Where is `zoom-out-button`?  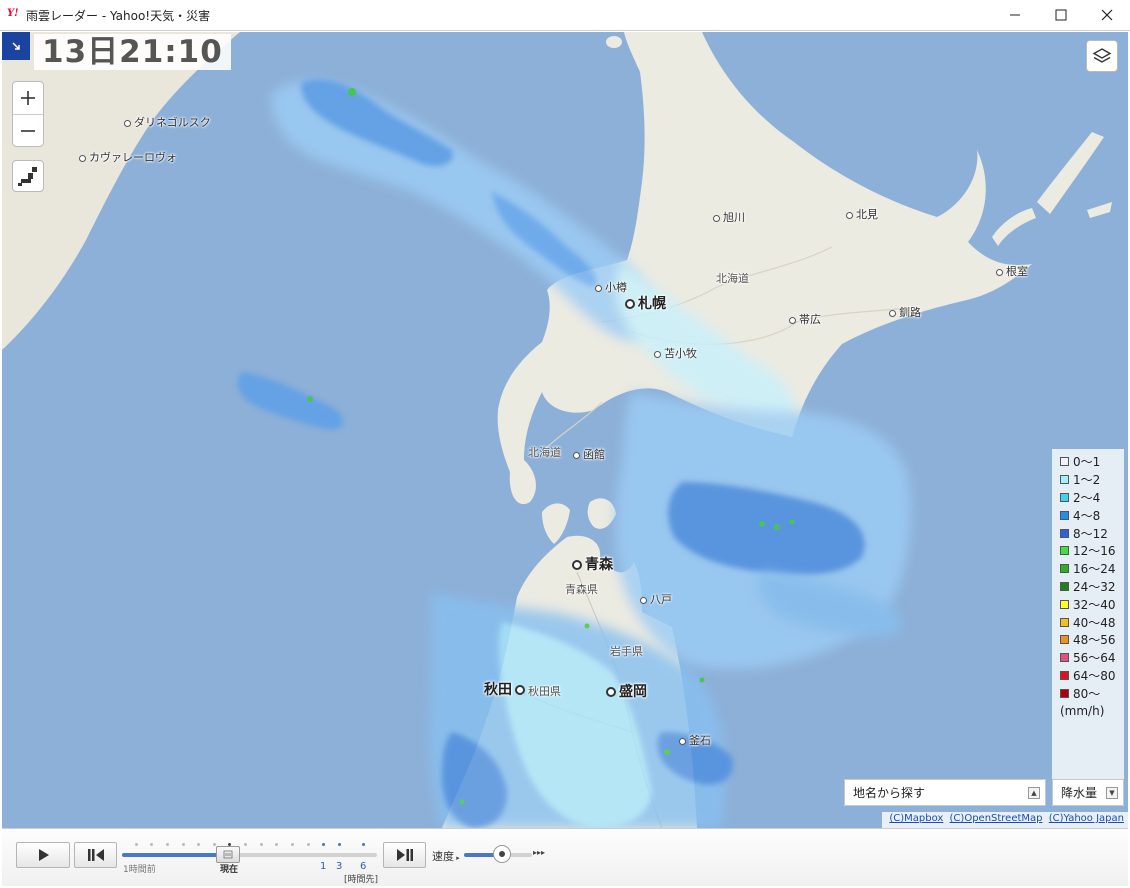
zoom-out-button is located at coordinates (28, 130).